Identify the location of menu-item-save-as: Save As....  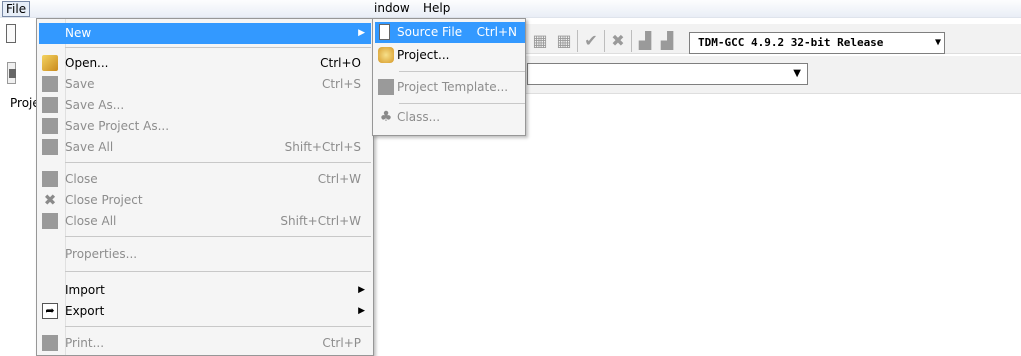
(205, 105).